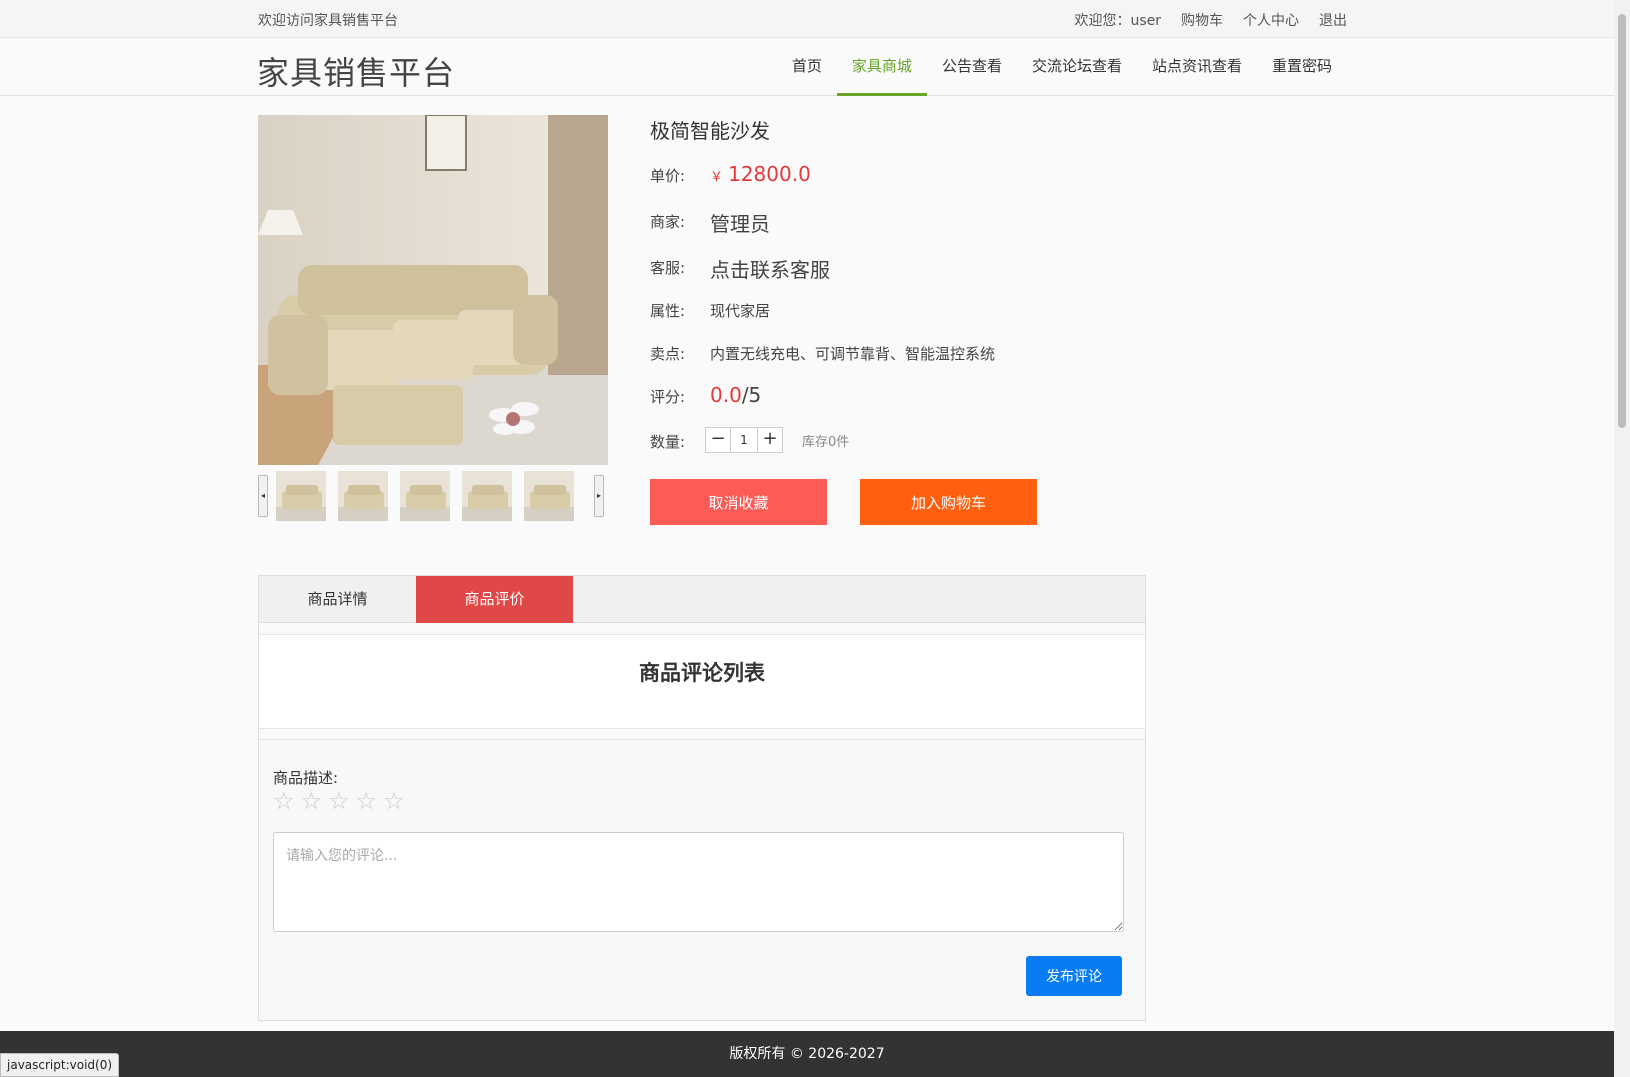 The width and height of the screenshot is (1630, 1077). Describe the element at coordinates (698, 882) in the screenshot. I see `comment-textarea` at that location.